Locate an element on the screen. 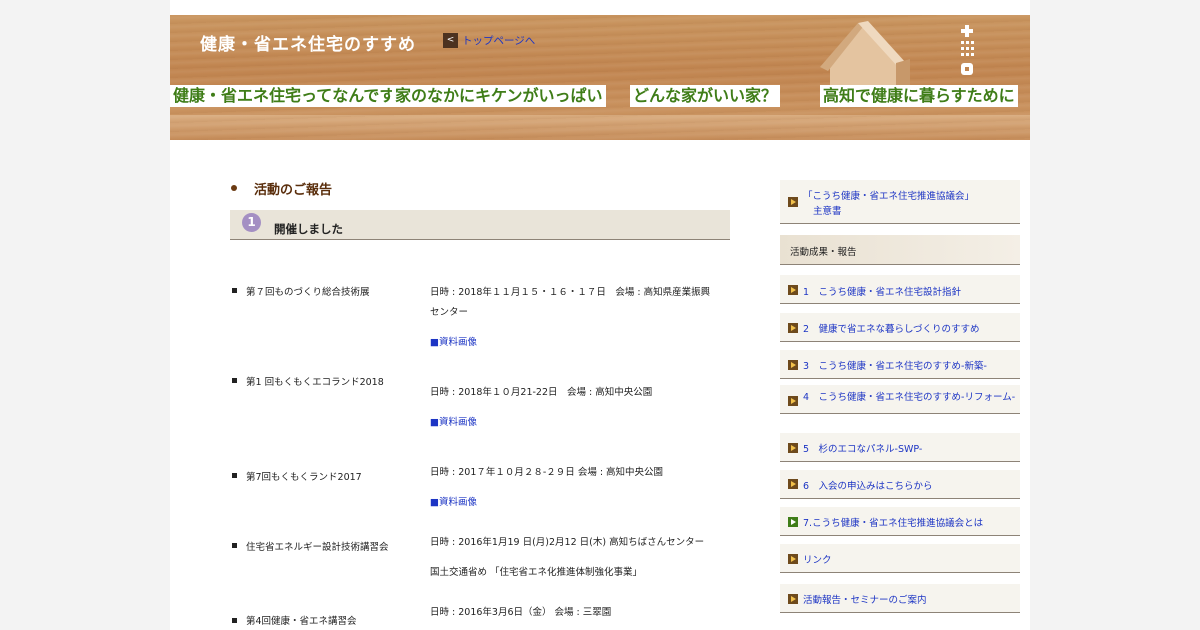 This screenshot has width=1200, height=630. sidebar-item-links: リンク is located at coordinates (900, 558).